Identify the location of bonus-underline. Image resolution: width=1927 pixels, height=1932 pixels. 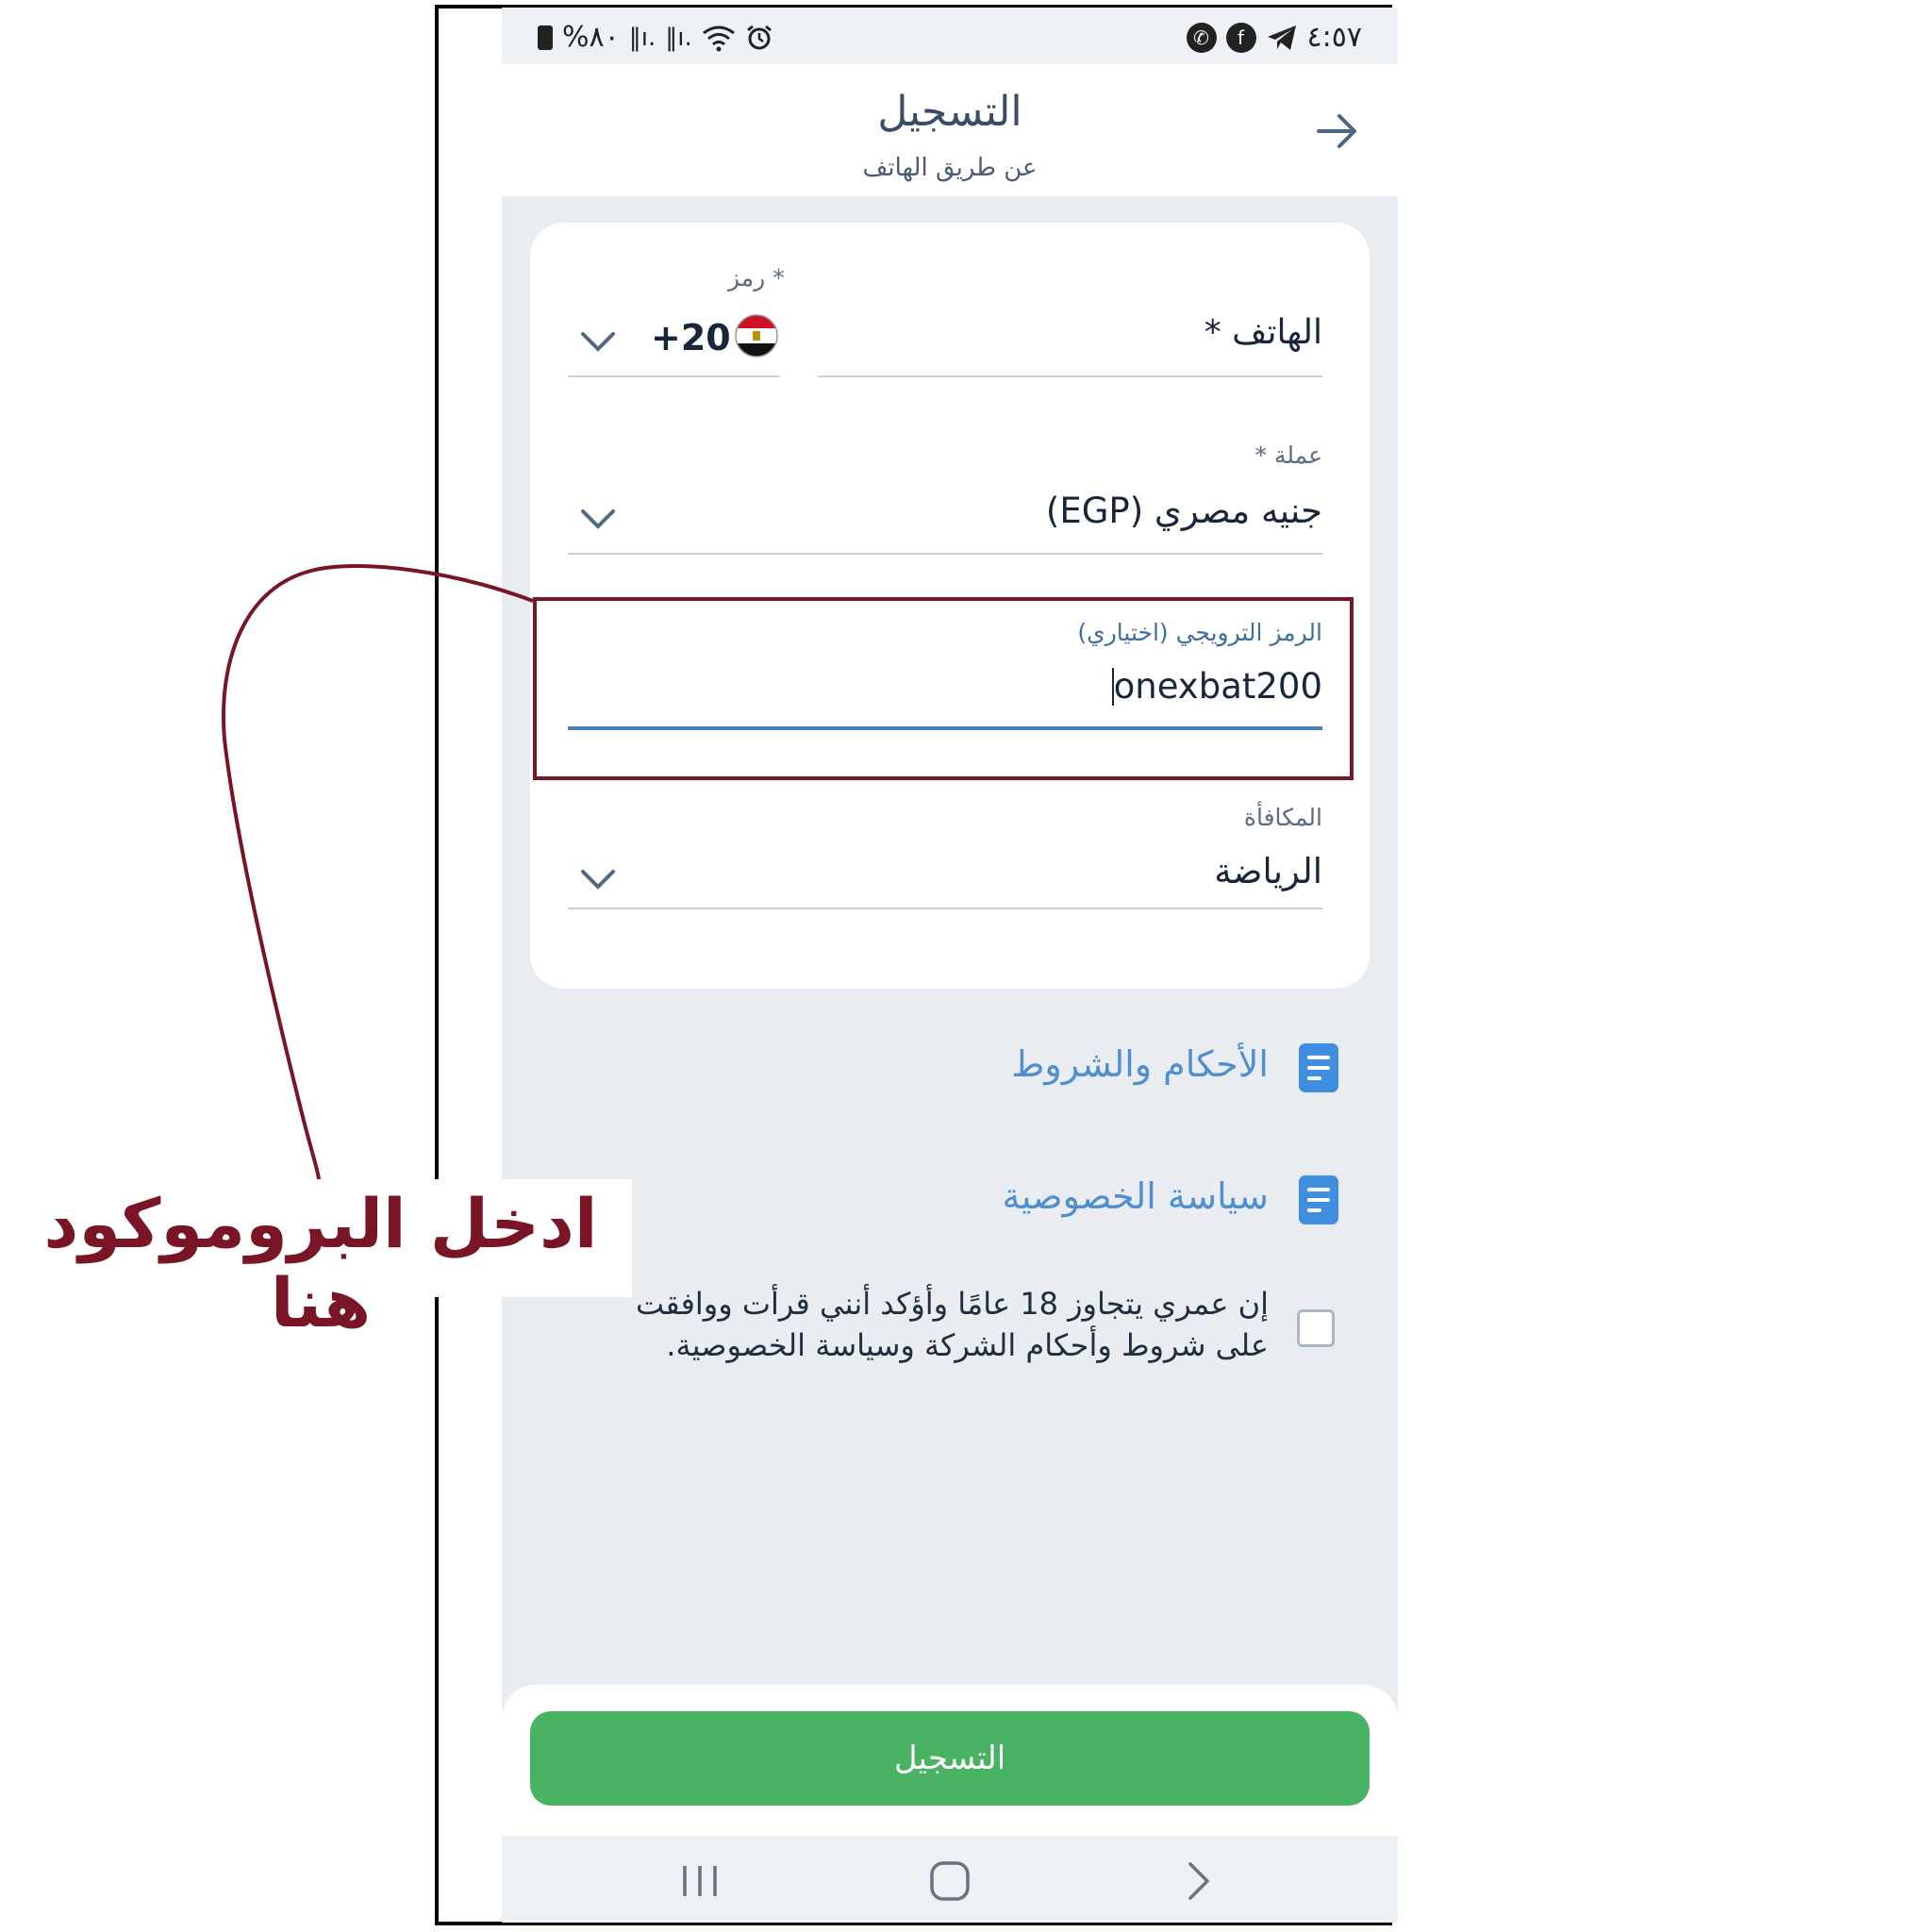
(945, 909).